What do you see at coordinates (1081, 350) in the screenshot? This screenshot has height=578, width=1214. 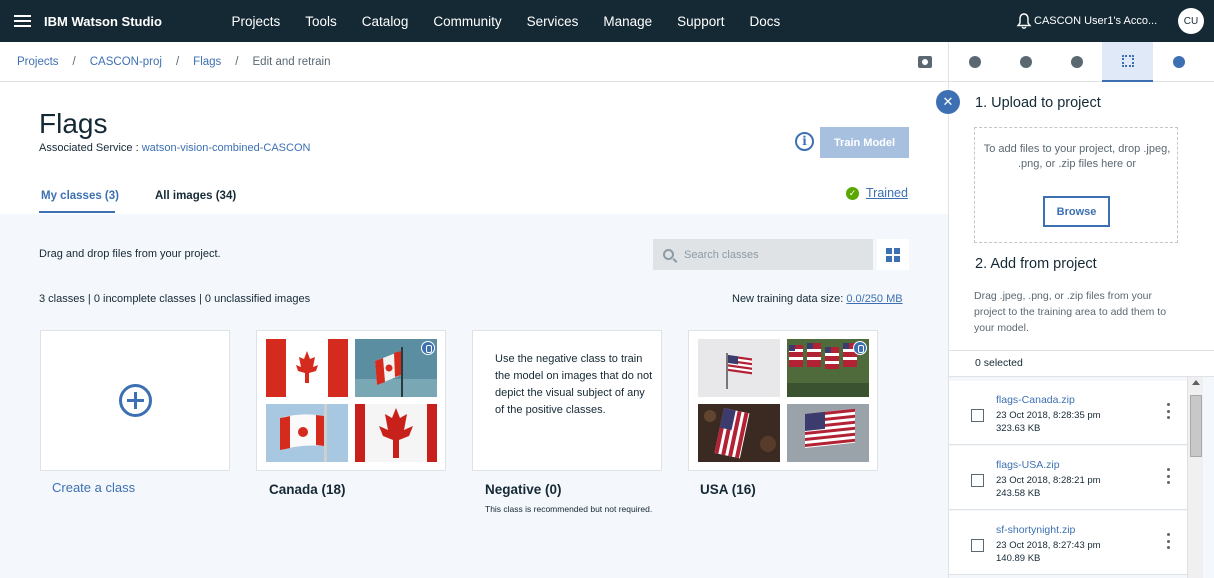 I see `divider` at bounding box center [1081, 350].